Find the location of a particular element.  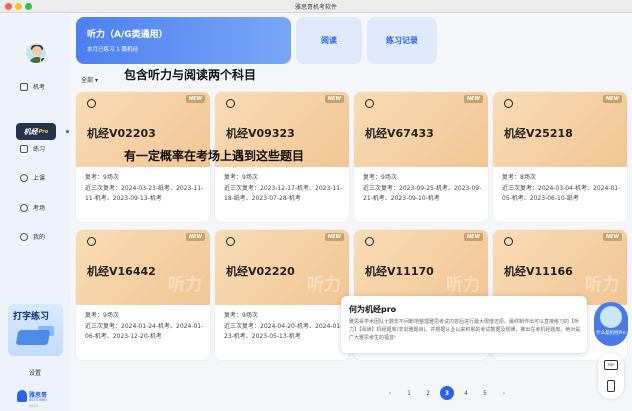

floating-toolbar: PDF is located at coordinates (611, 376).